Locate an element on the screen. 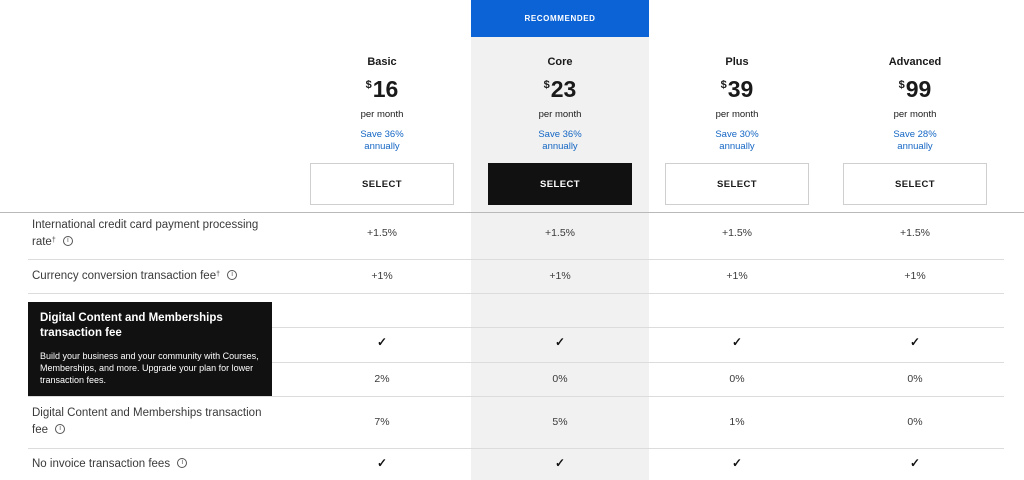 The image size is (1024, 480). value-plus: 1% is located at coordinates (737, 422).